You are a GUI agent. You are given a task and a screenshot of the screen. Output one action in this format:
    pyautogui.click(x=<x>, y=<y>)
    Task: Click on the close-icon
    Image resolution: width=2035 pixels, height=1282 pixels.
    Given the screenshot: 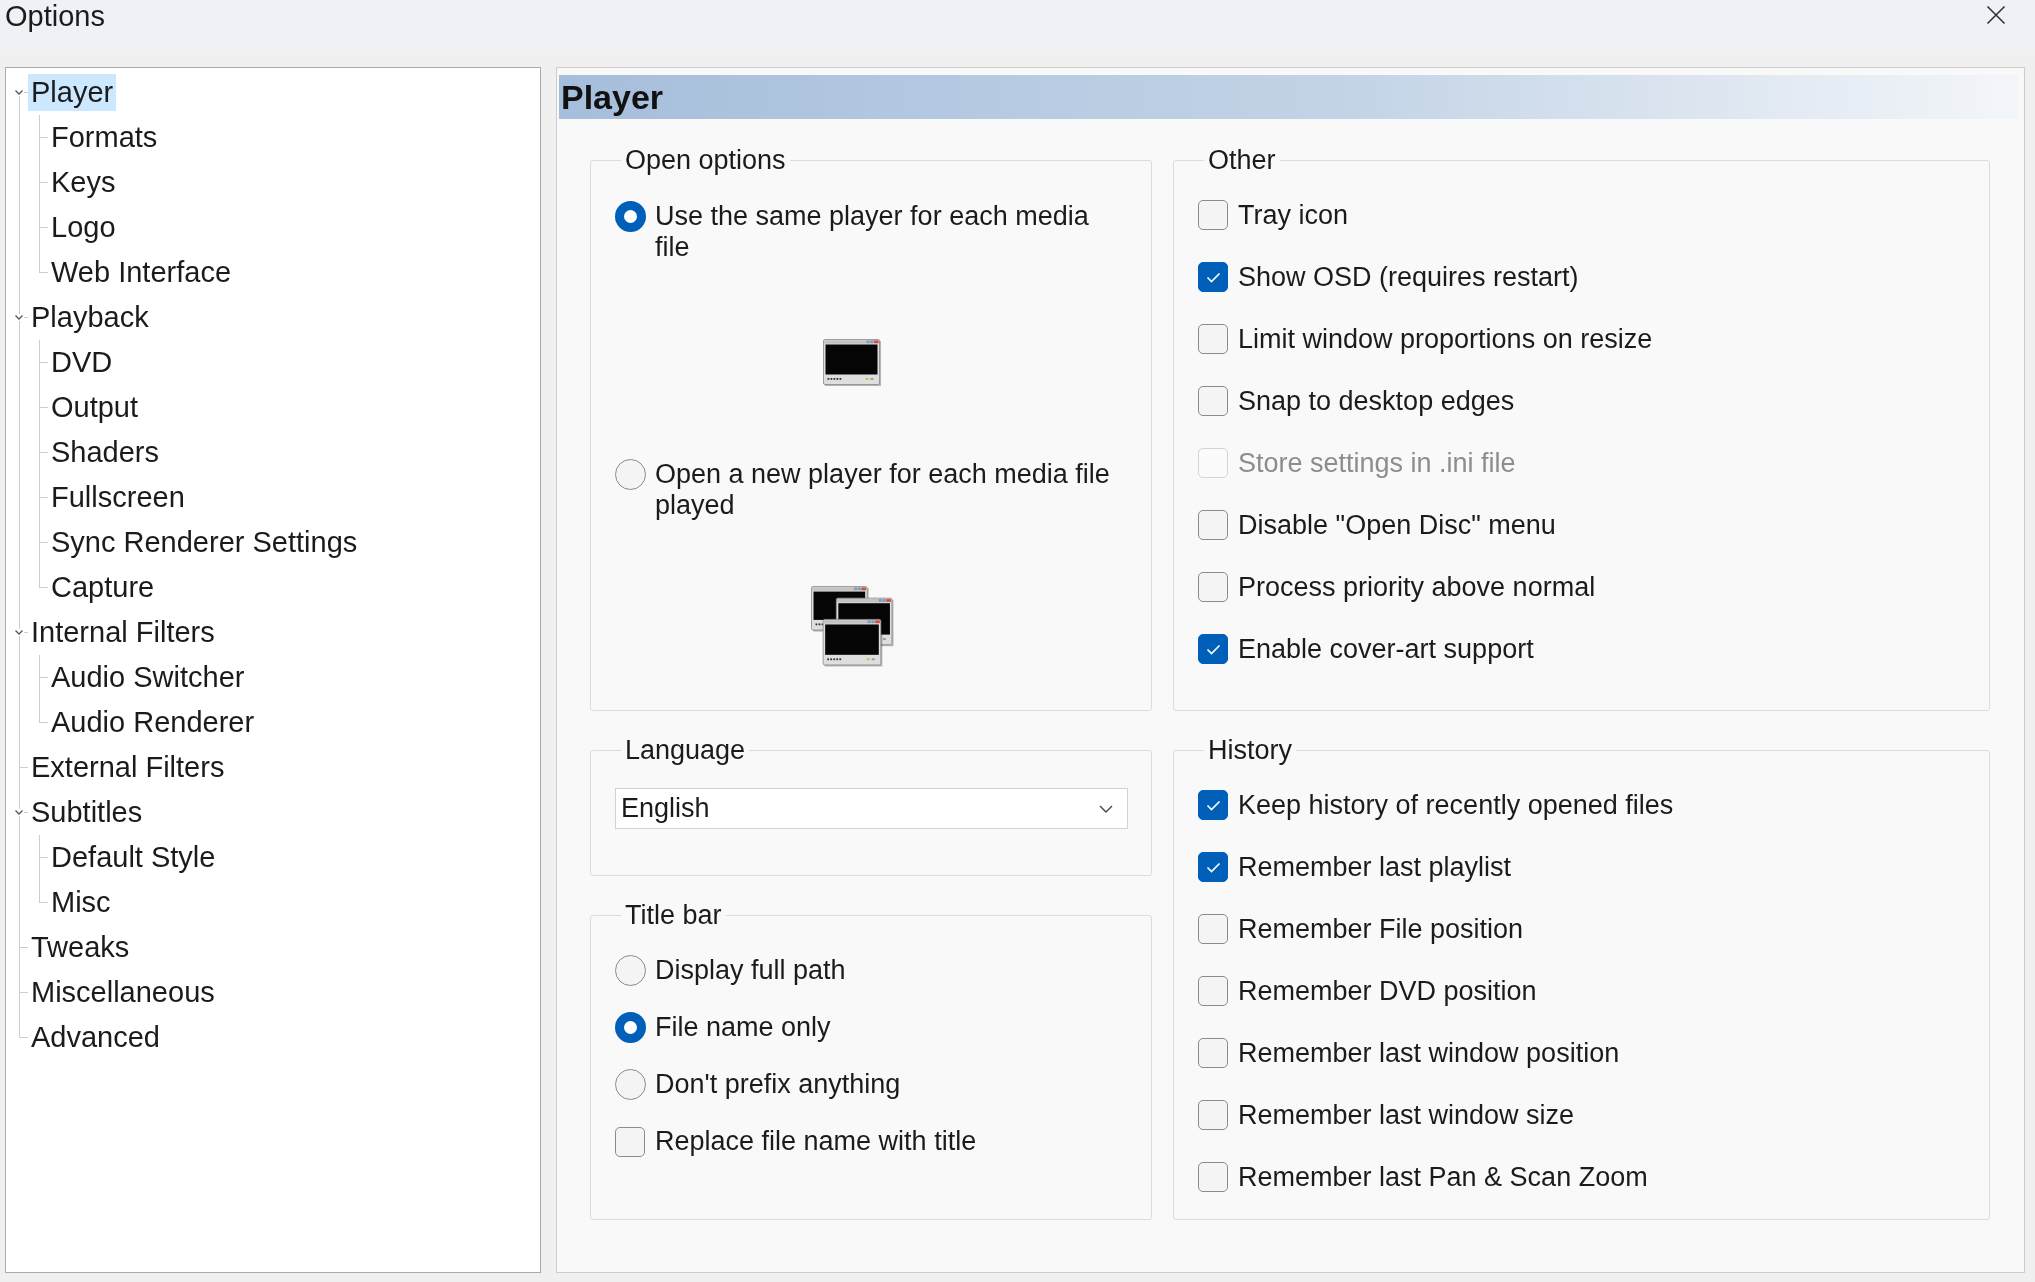 What is the action you would take?
    pyautogui.click(x=1996, y=15)
    